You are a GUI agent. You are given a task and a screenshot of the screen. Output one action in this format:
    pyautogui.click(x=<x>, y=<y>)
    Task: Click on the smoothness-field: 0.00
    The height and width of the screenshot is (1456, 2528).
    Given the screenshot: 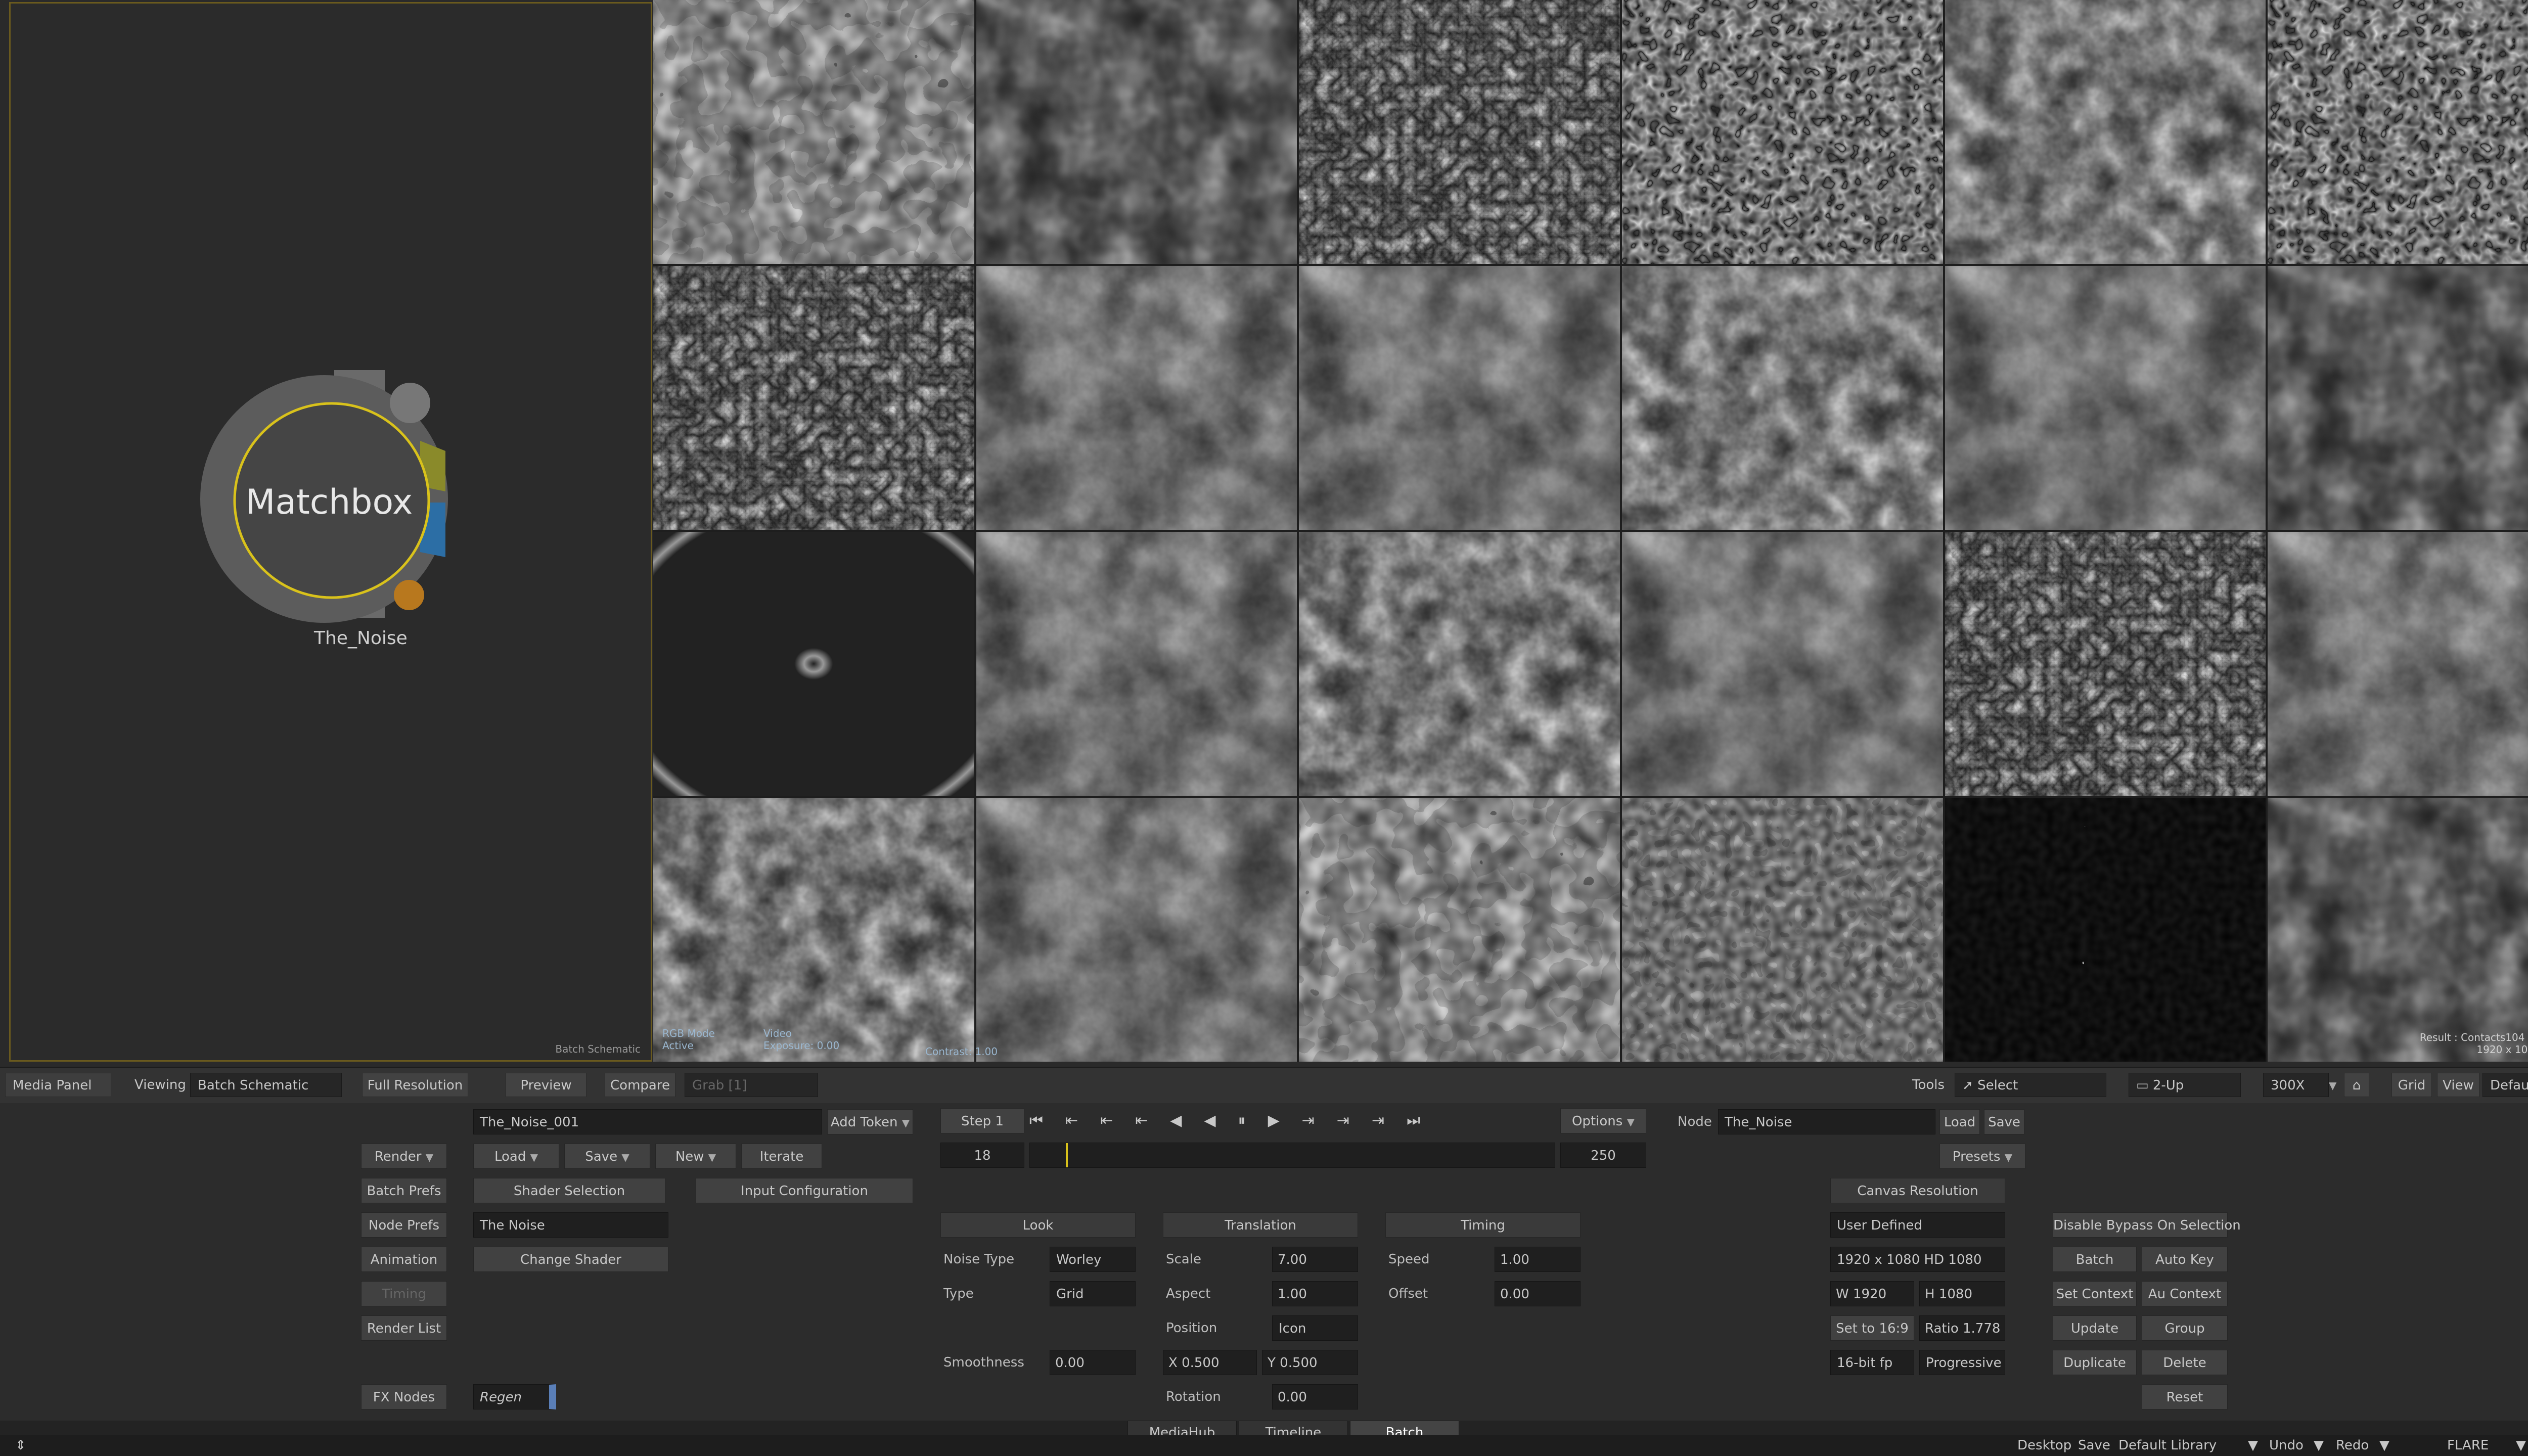 What is the action you would take?
    pyautogui.click(x=1093, y=1362)
    